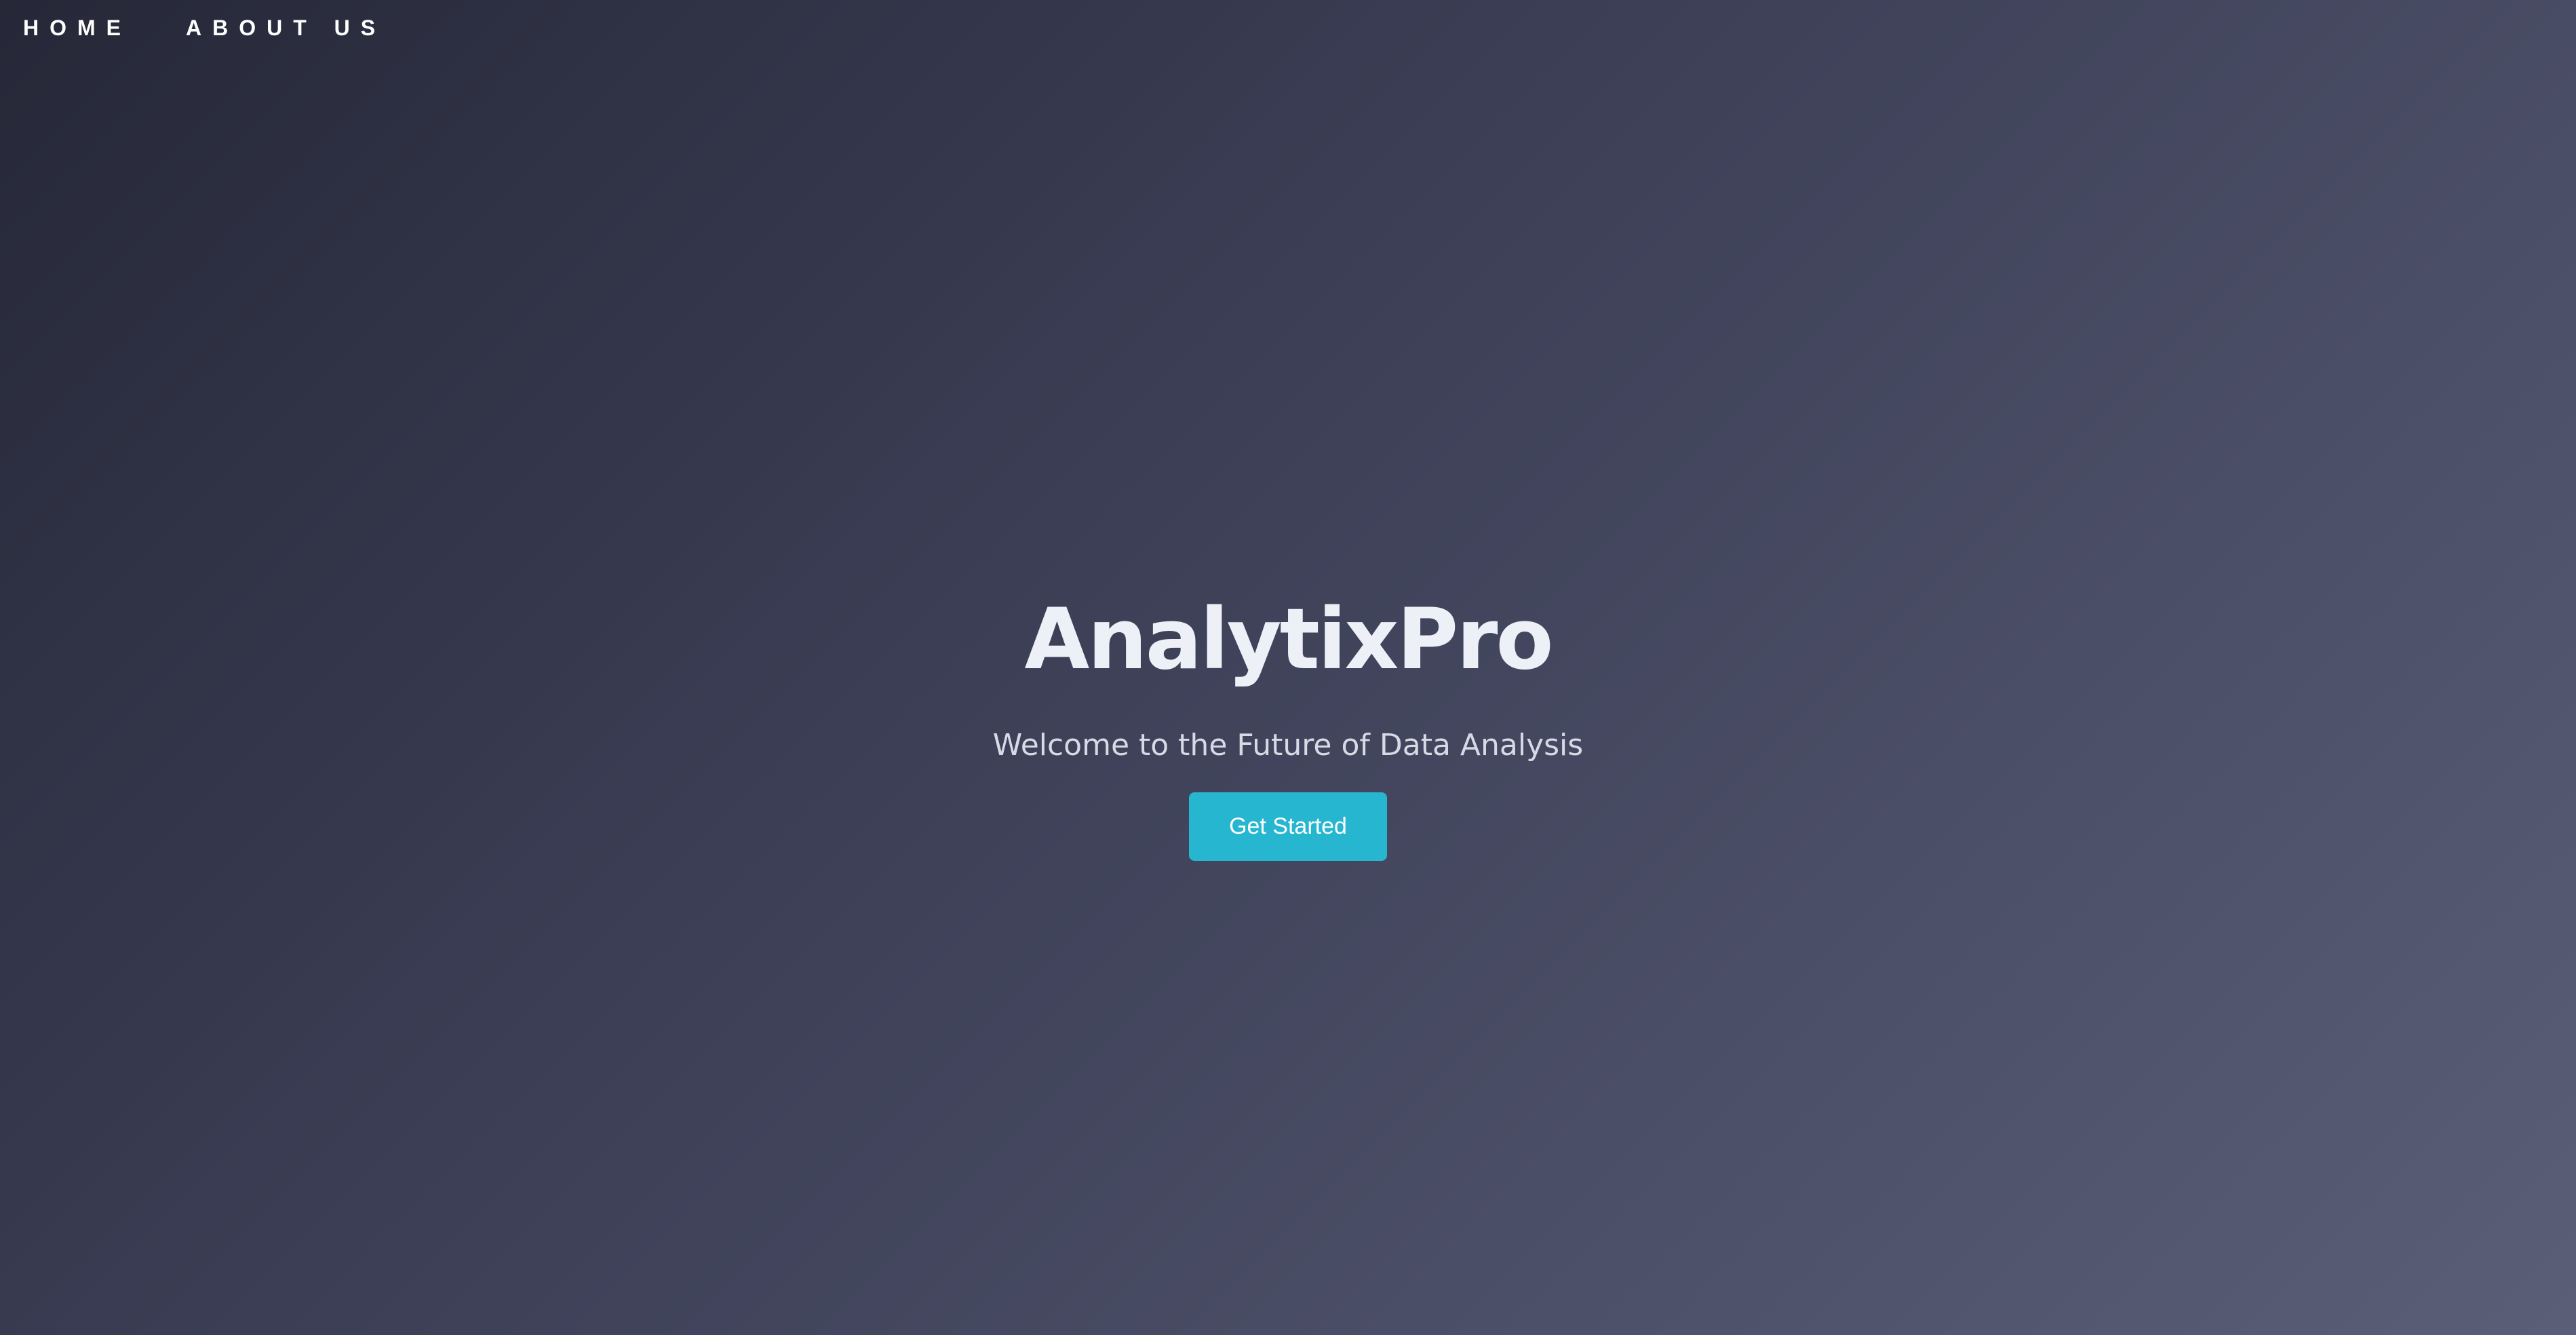 This screenshot has width=2576, height=1335. I want to click on hero-subtitle: Welcome to the Future of Data Analysis, so click(1288, 745).